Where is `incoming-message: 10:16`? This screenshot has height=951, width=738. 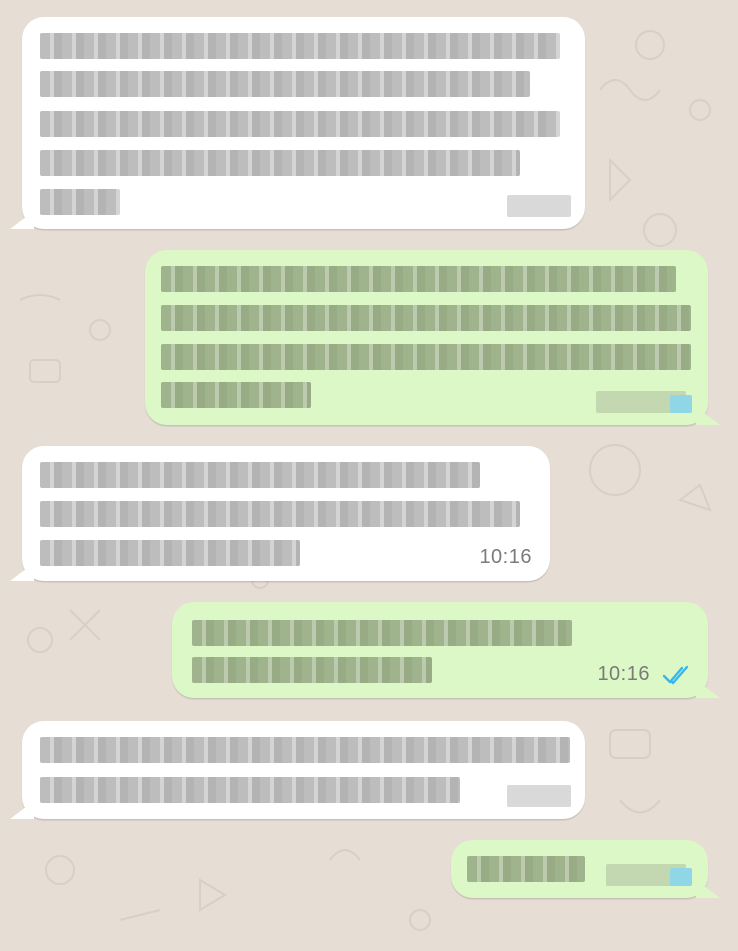
incoming-message: 10:16 is located at coordinates (286, 513).